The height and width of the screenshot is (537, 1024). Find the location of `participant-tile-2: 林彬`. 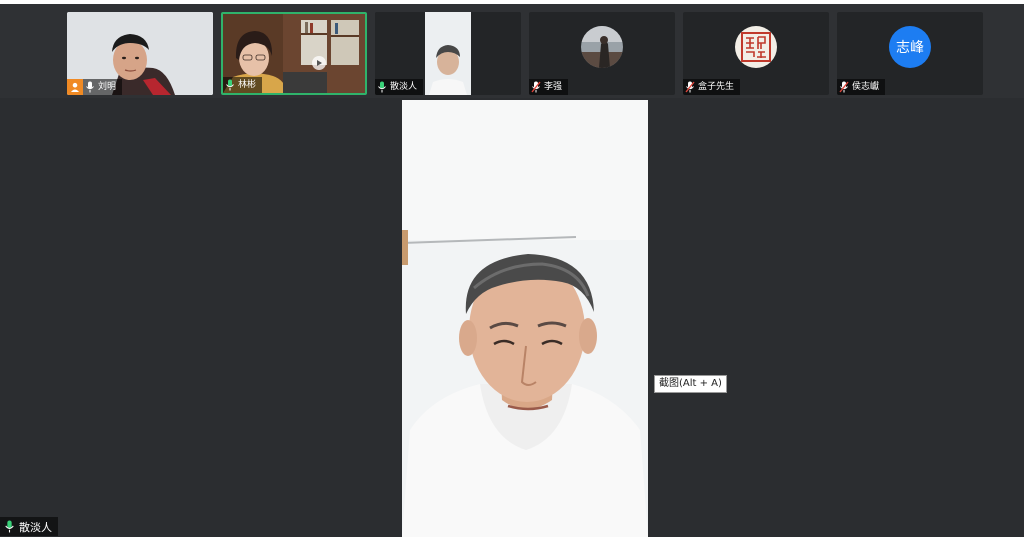

participant-tile-2: 林彬 is located at coordinates (294, 53).